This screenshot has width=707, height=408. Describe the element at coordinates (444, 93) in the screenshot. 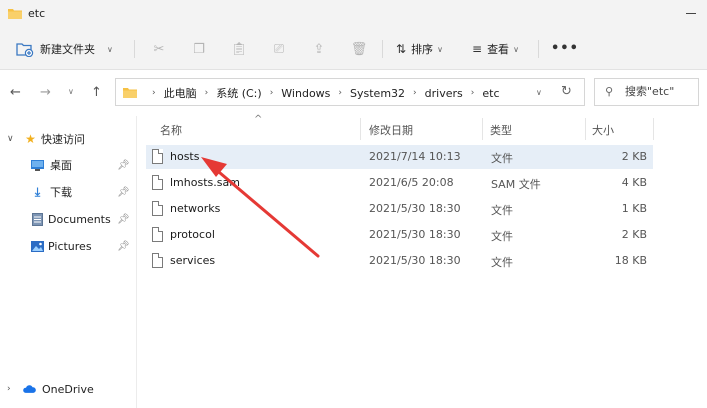

I see `breadcrumb-drivers: drivers` at that location.